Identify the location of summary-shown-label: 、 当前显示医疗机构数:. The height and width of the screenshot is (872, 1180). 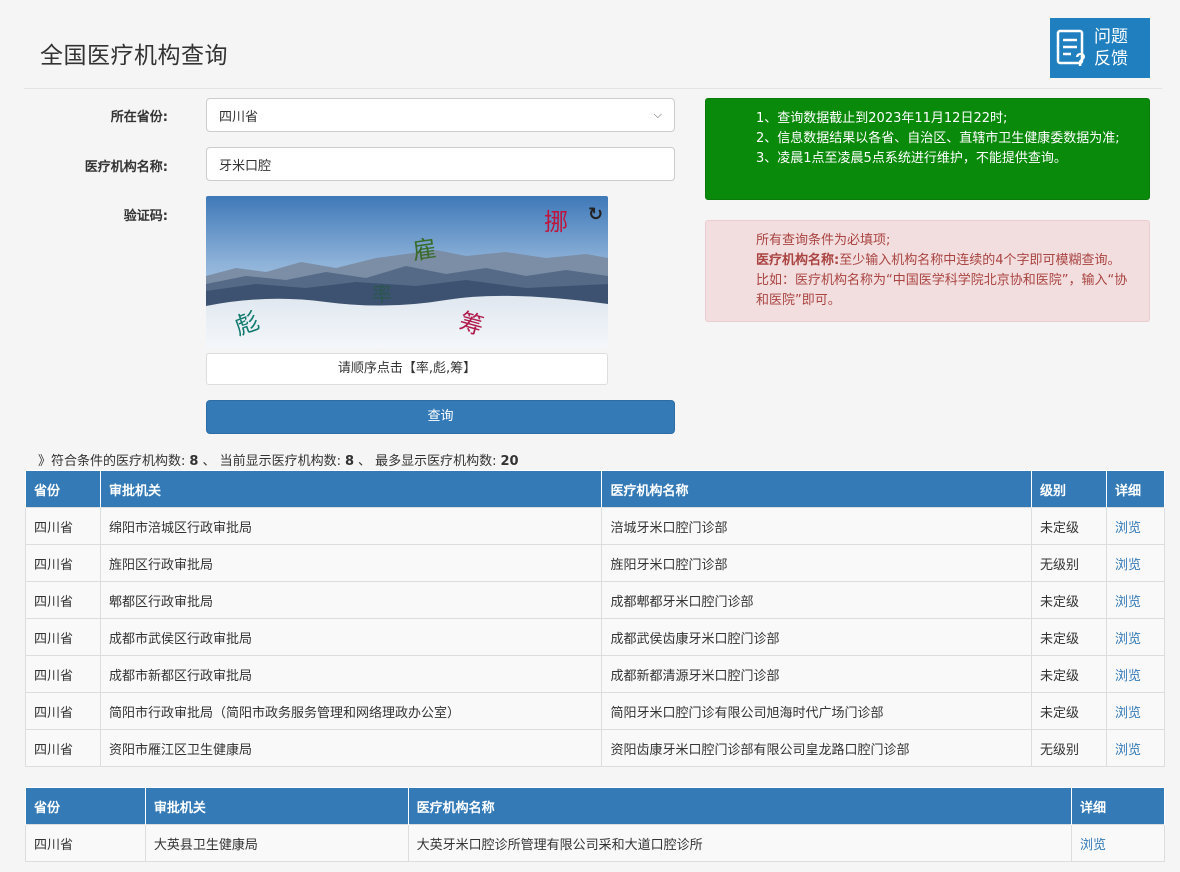
(271, 461).